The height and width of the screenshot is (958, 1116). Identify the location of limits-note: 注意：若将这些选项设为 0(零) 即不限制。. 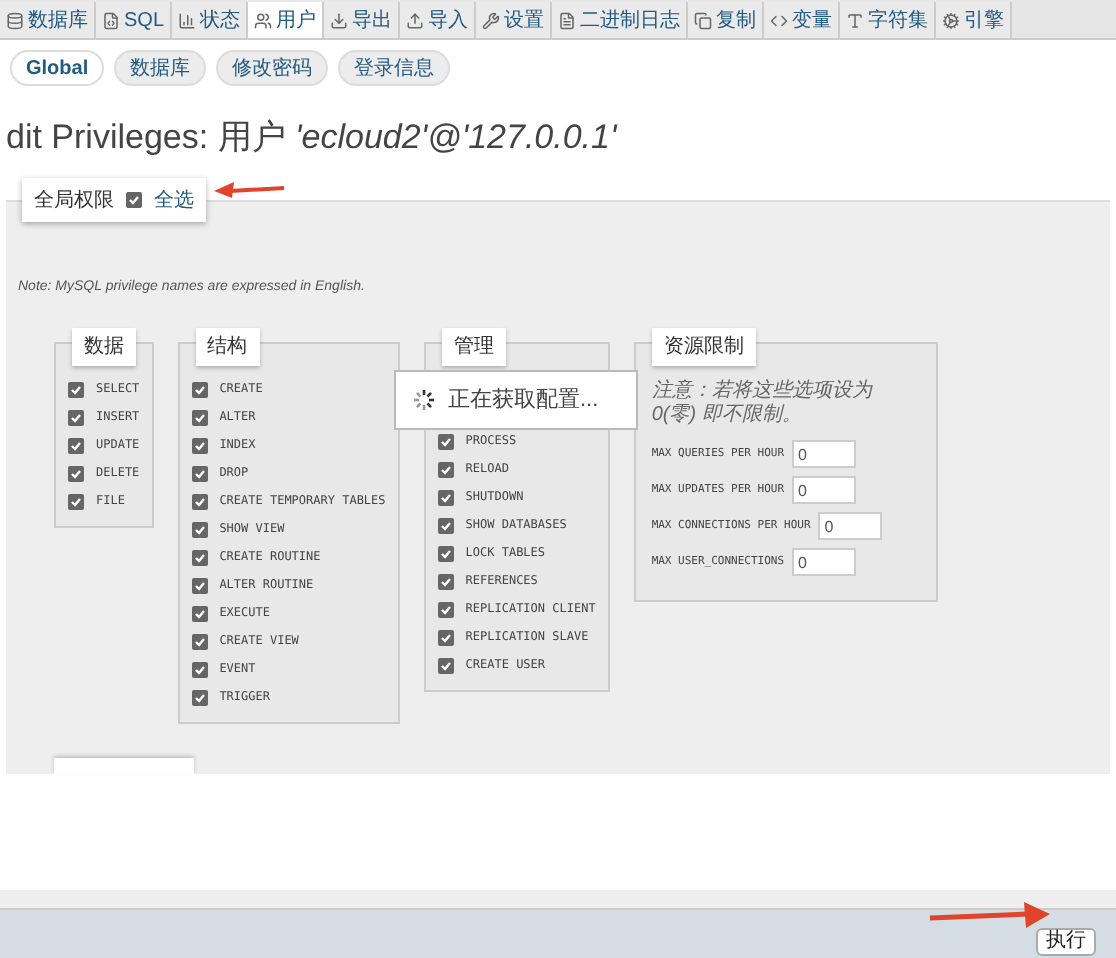
(763, 404).